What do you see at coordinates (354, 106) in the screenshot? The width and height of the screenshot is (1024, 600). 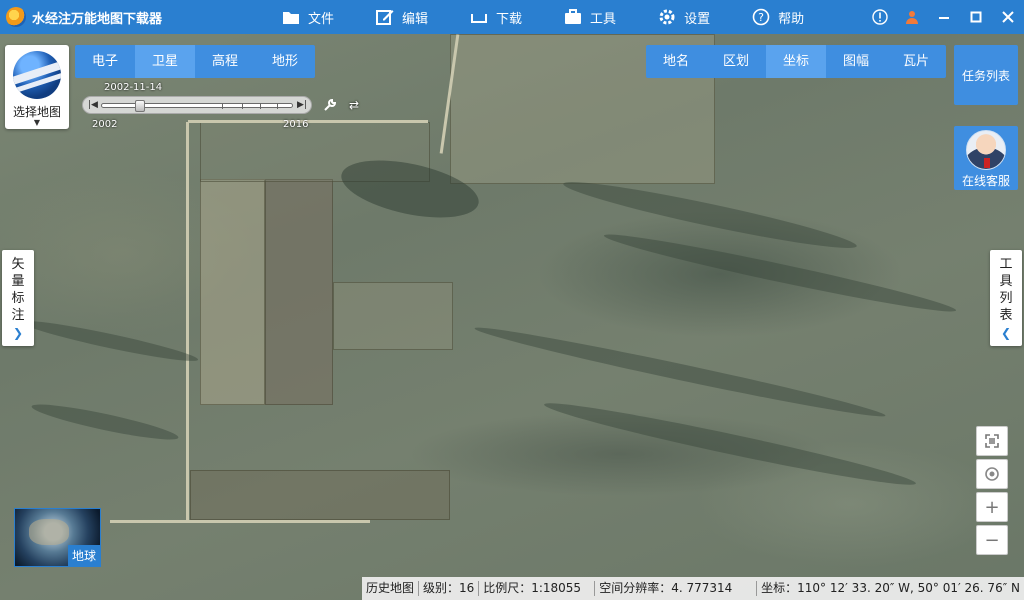 I see `swap-icon: ⇄` at bounding box center [354, 106].